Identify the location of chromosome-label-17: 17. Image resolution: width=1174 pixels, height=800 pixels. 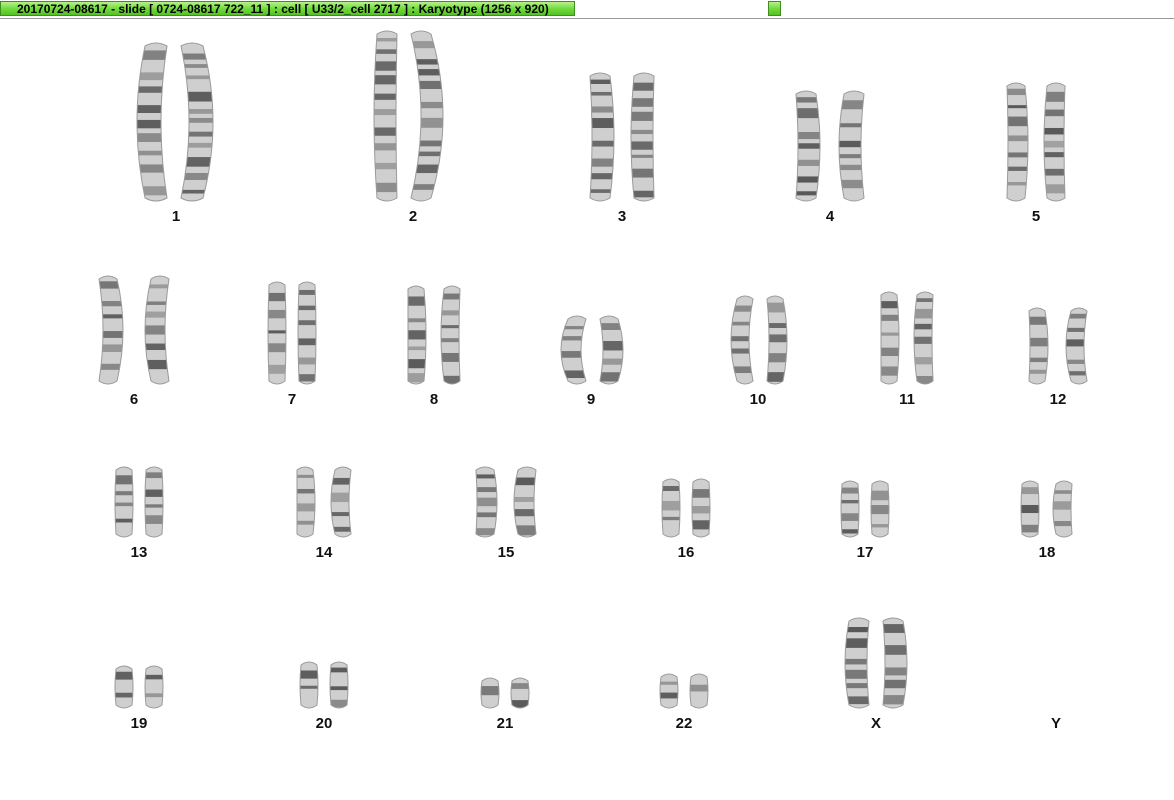
(865, 552).